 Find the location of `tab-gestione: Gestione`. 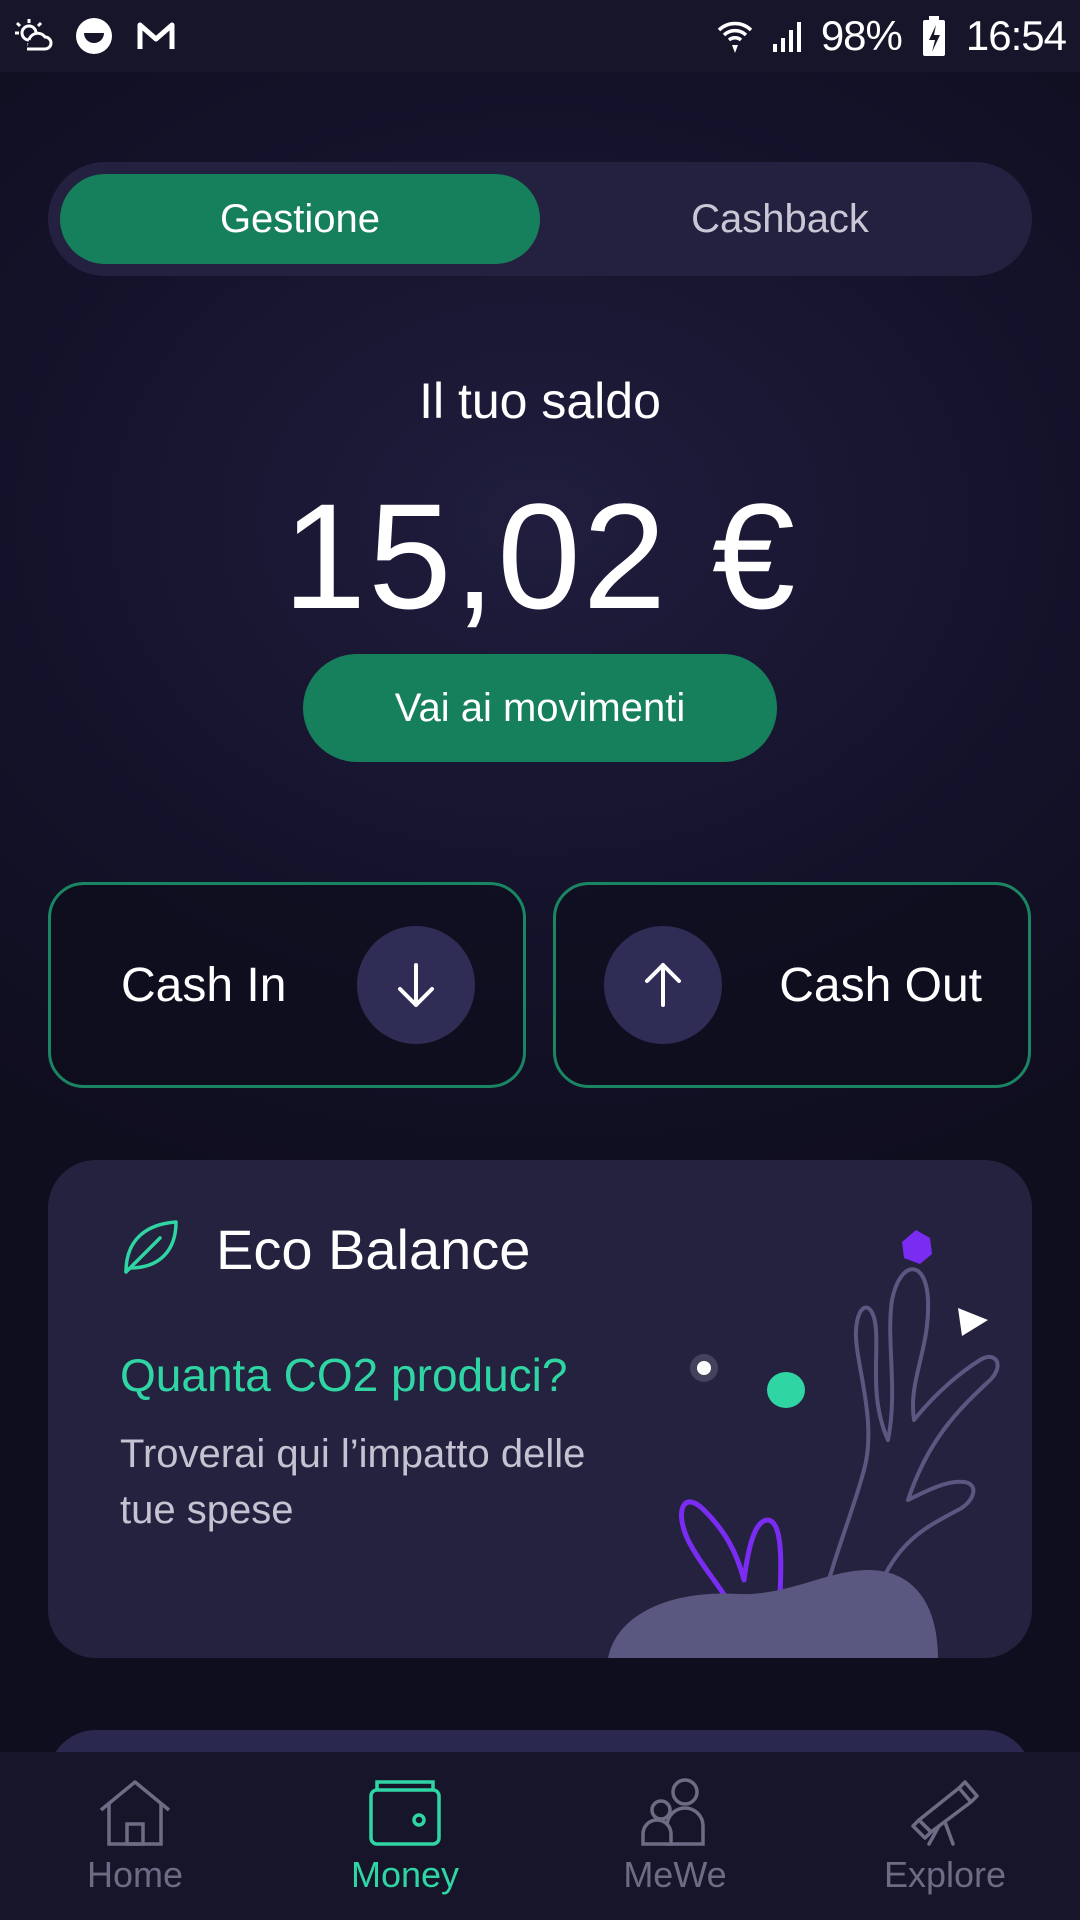

tab-gestione: Gestione is located at coordinates (300, 219).